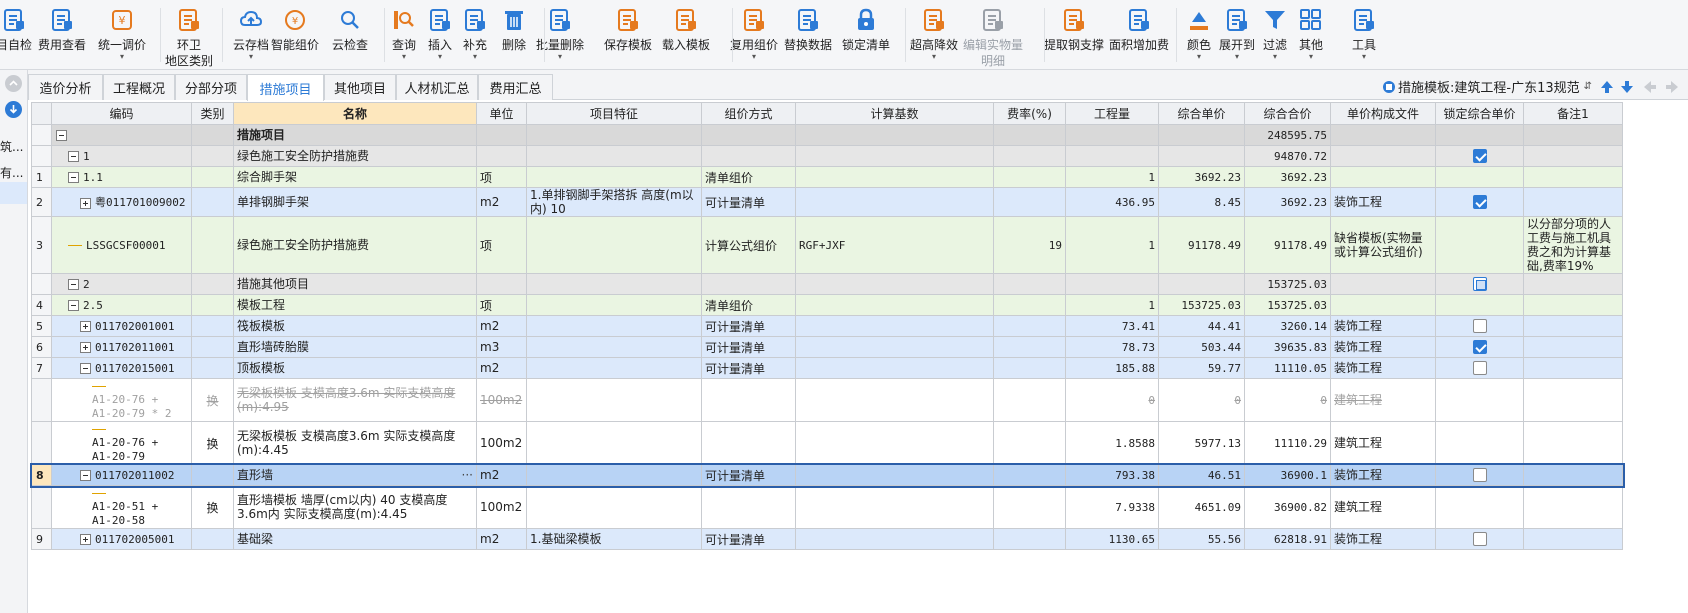 The height and width of the screenshot is (613, 1688). I want to click on cell-price: 4651.09, so click(1201, 507).